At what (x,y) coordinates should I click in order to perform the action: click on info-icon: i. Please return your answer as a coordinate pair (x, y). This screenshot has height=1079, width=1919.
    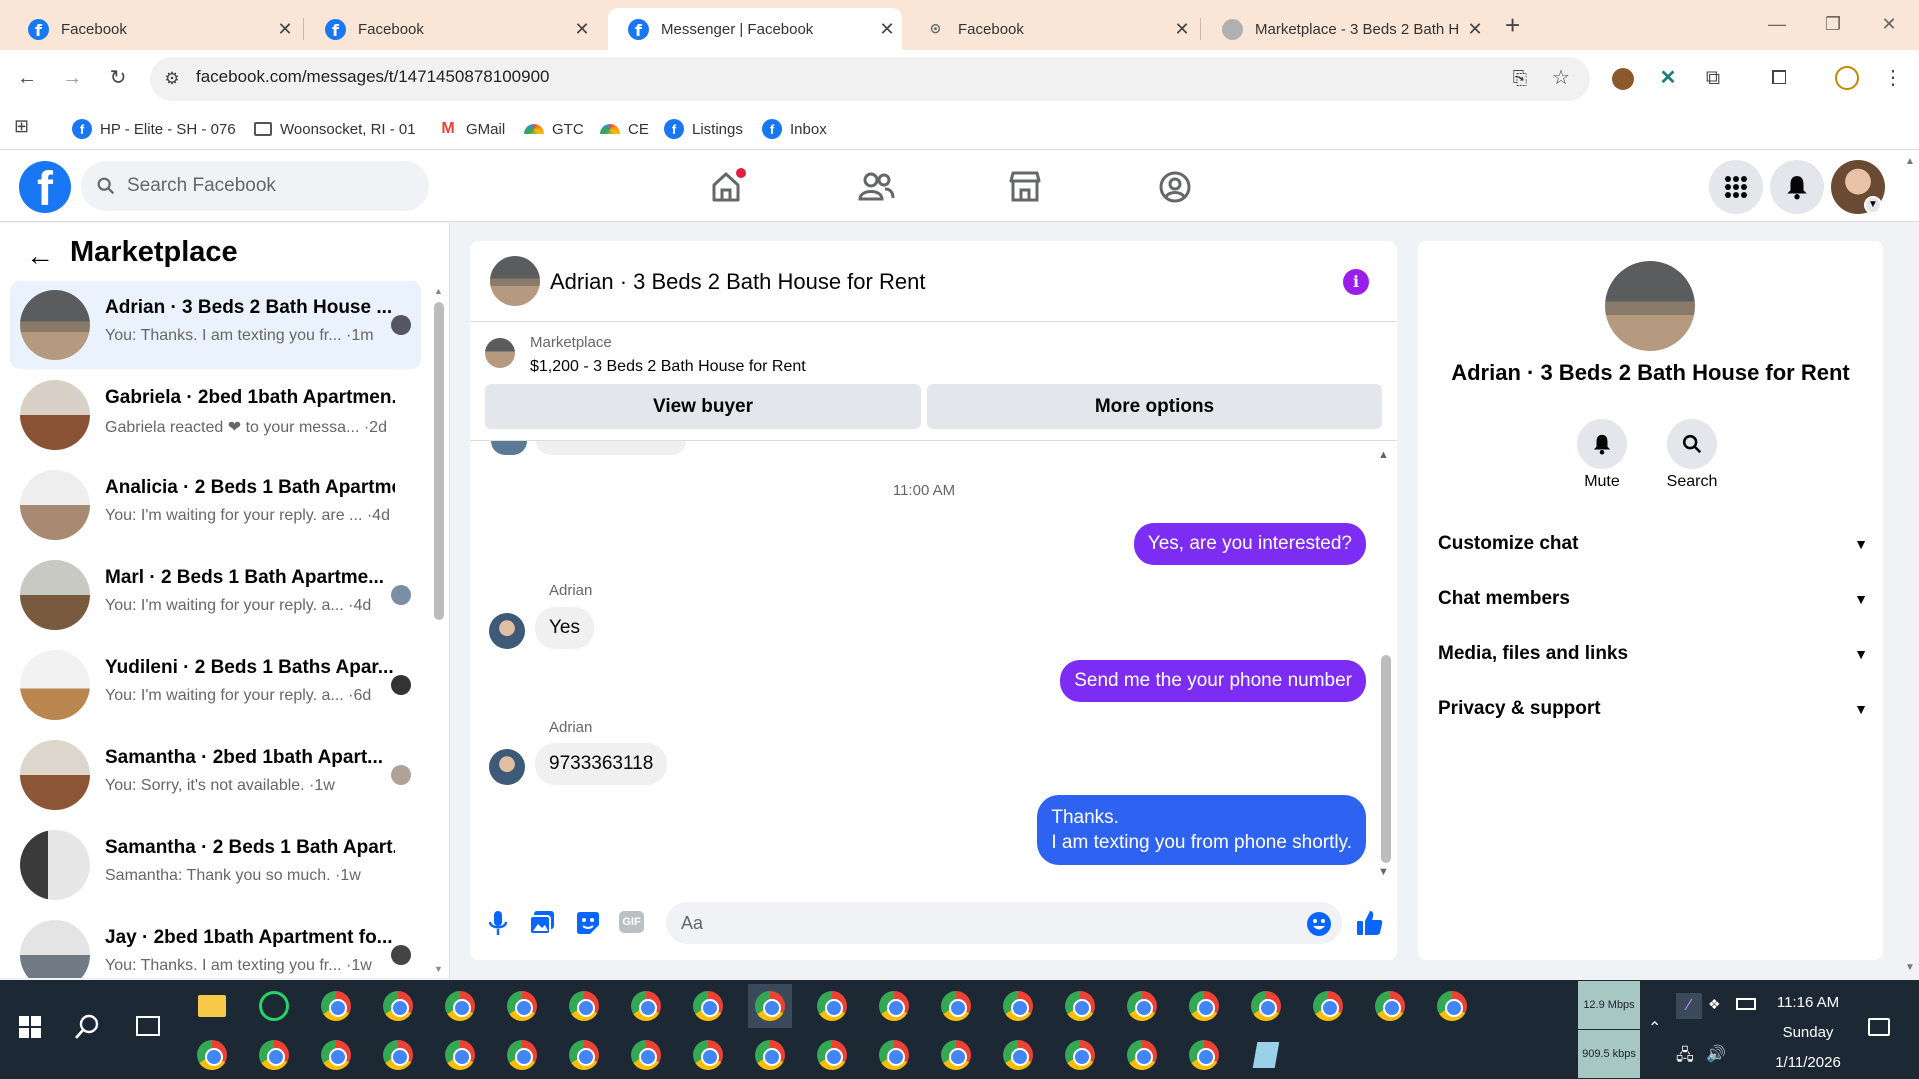
    Looking at the image, I should click on (1356, 282).